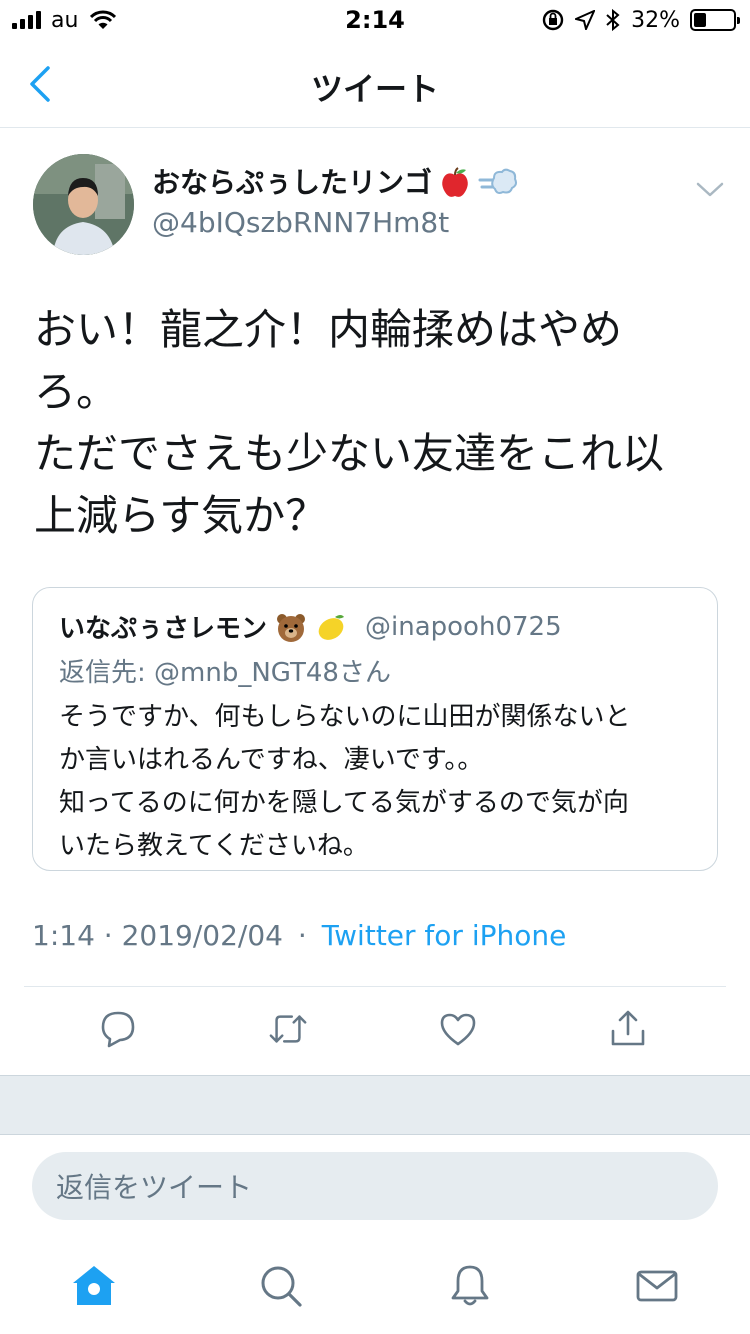 The image size is (750, 1334). I want to click on apple-icon, so click(455, 182).